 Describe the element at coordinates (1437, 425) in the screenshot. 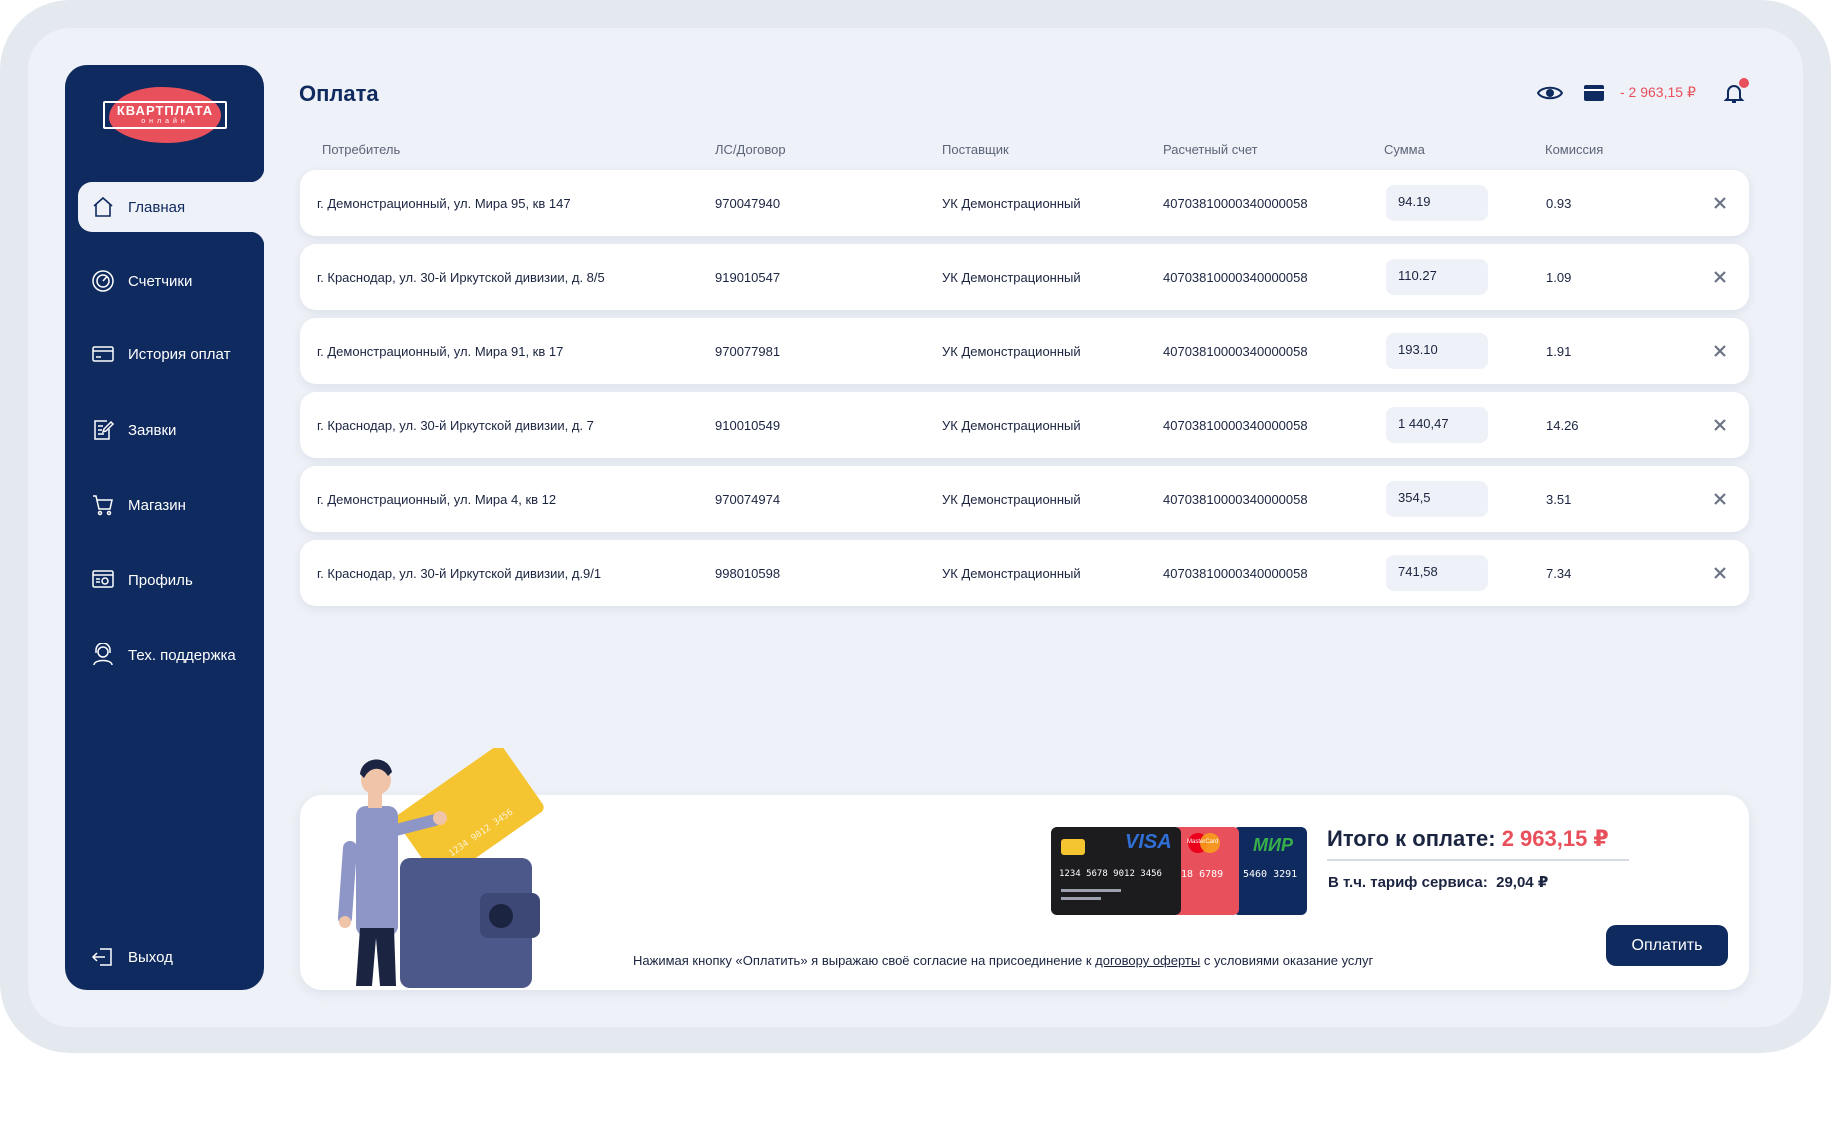

I see `sum-input: 1 440,47` at that location.